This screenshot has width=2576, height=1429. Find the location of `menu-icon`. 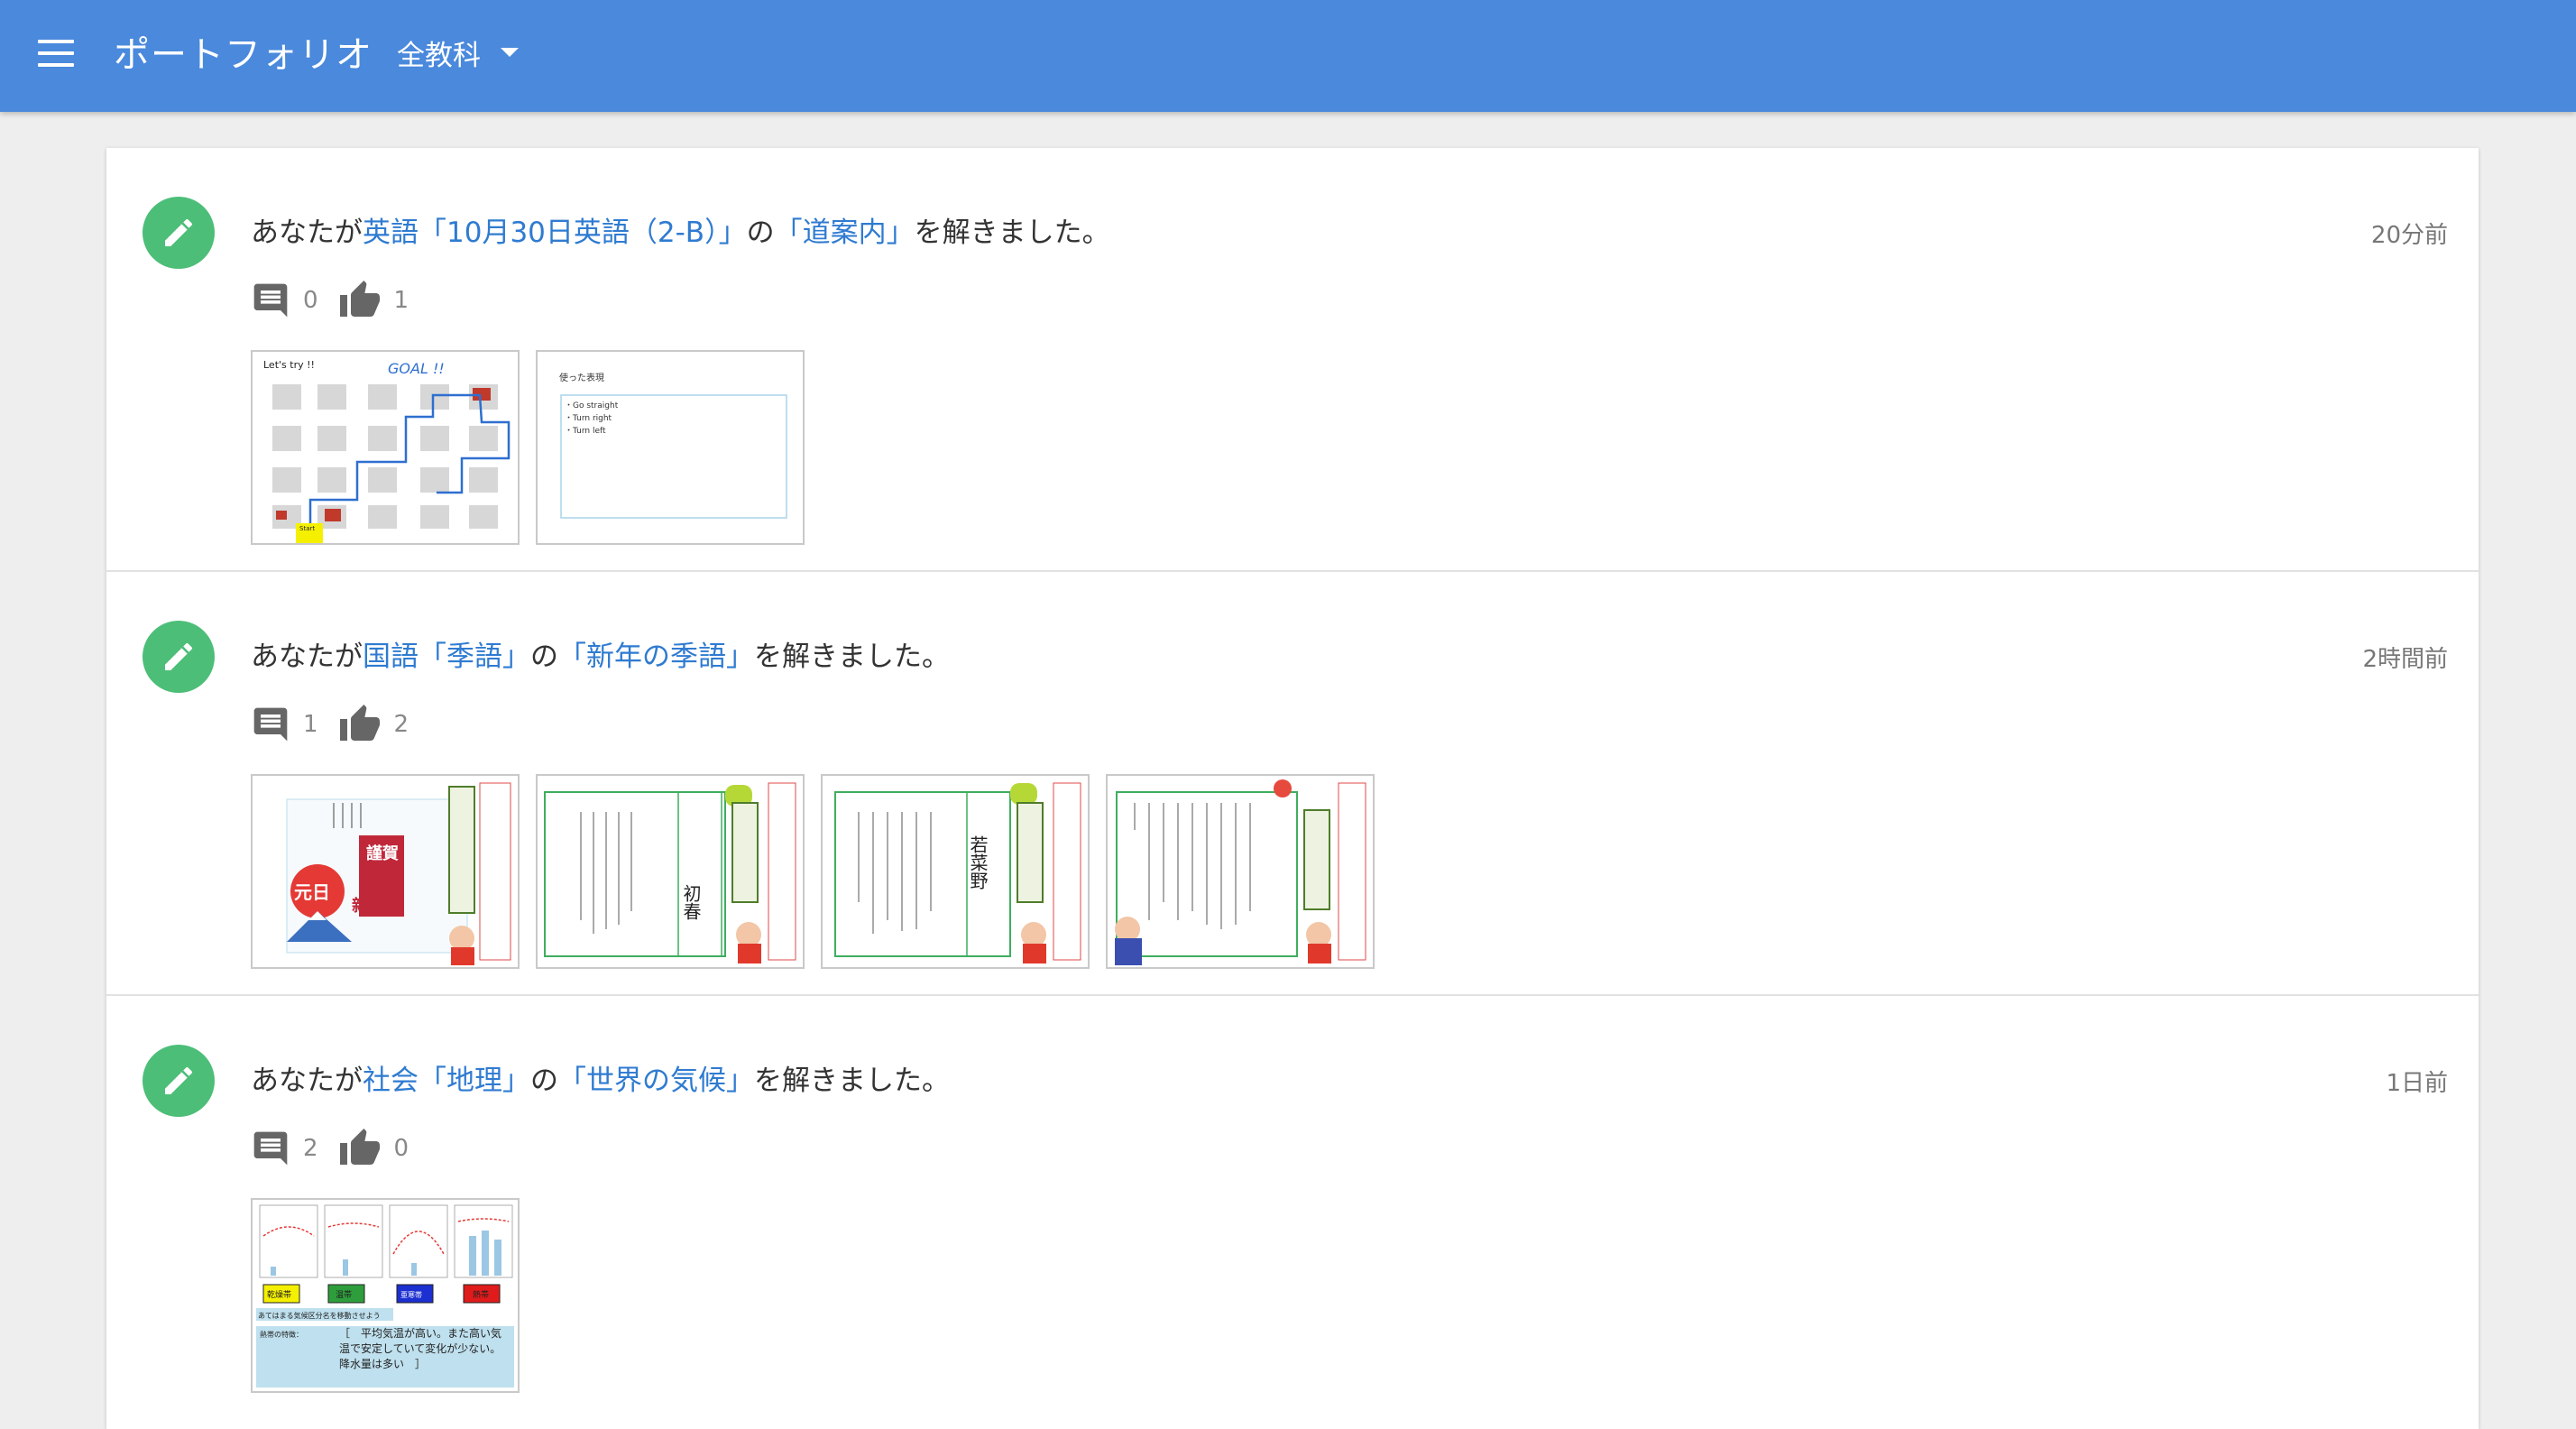

menu-icon is located at coordinates (56, 53).